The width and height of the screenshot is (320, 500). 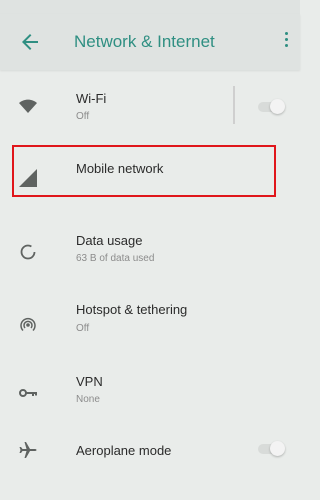 I want to click on data-usage-setting: Data usage 63 B of data used, so click(x=150, y=251).